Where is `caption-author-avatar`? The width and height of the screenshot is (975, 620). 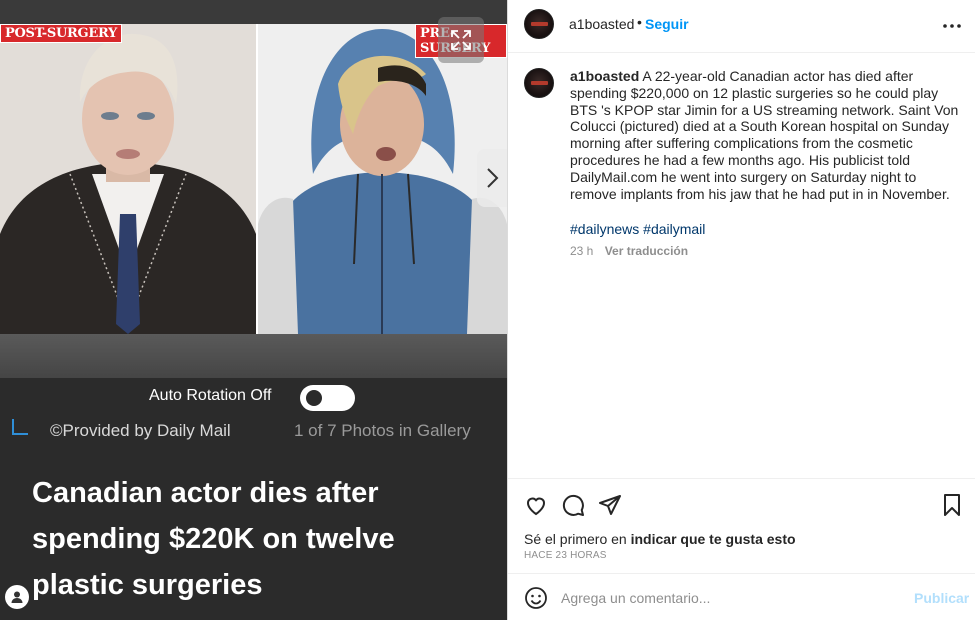 caption-author-avatar is located at coordinates (539, 83).